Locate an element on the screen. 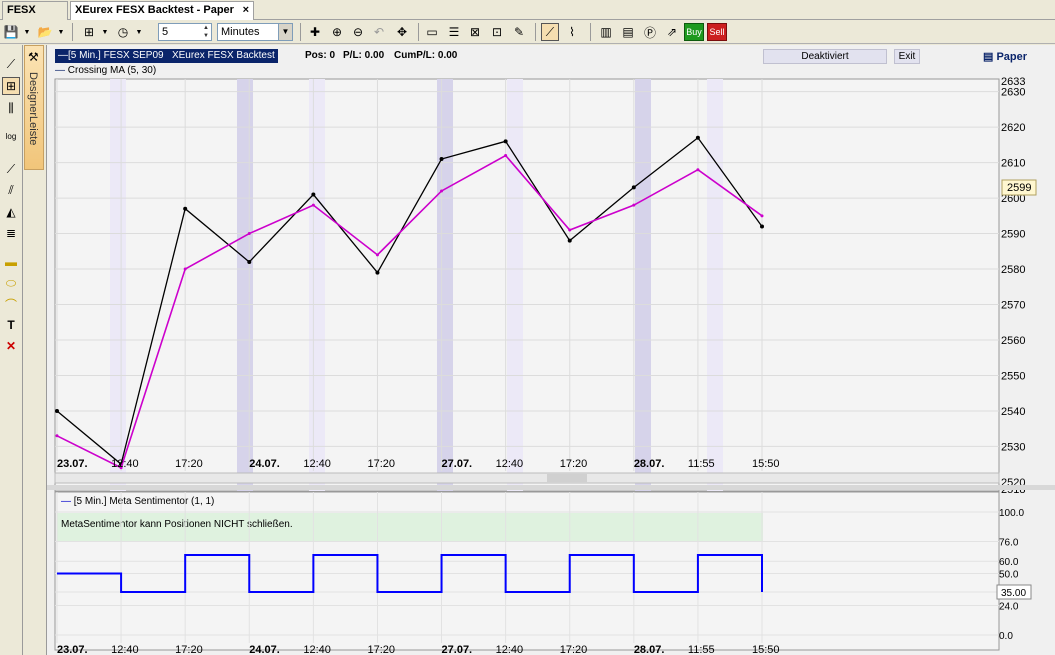  designer-label: DesignerLeiste is located at coordinates (33, 109).